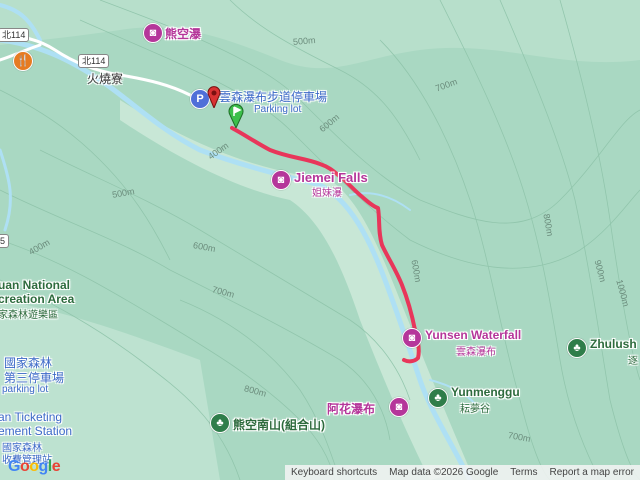  I want to click on restaurant-pin-icon: 🍴, so click(23, 61).